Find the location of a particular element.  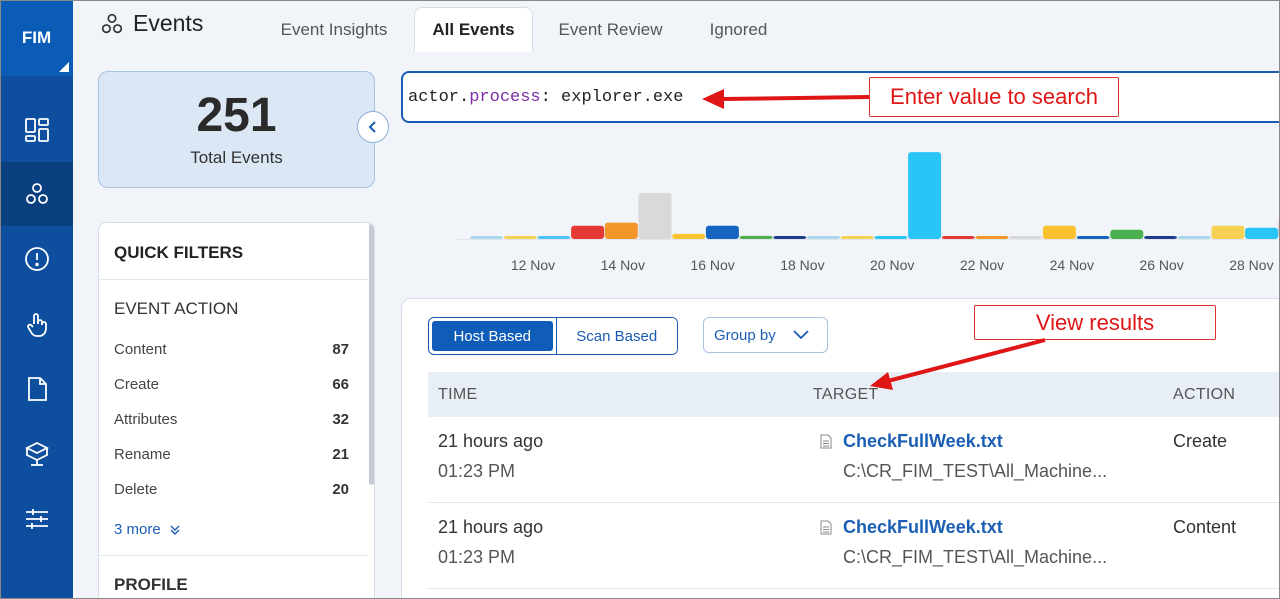

rail-item-events is located at coordinates (36, 194).